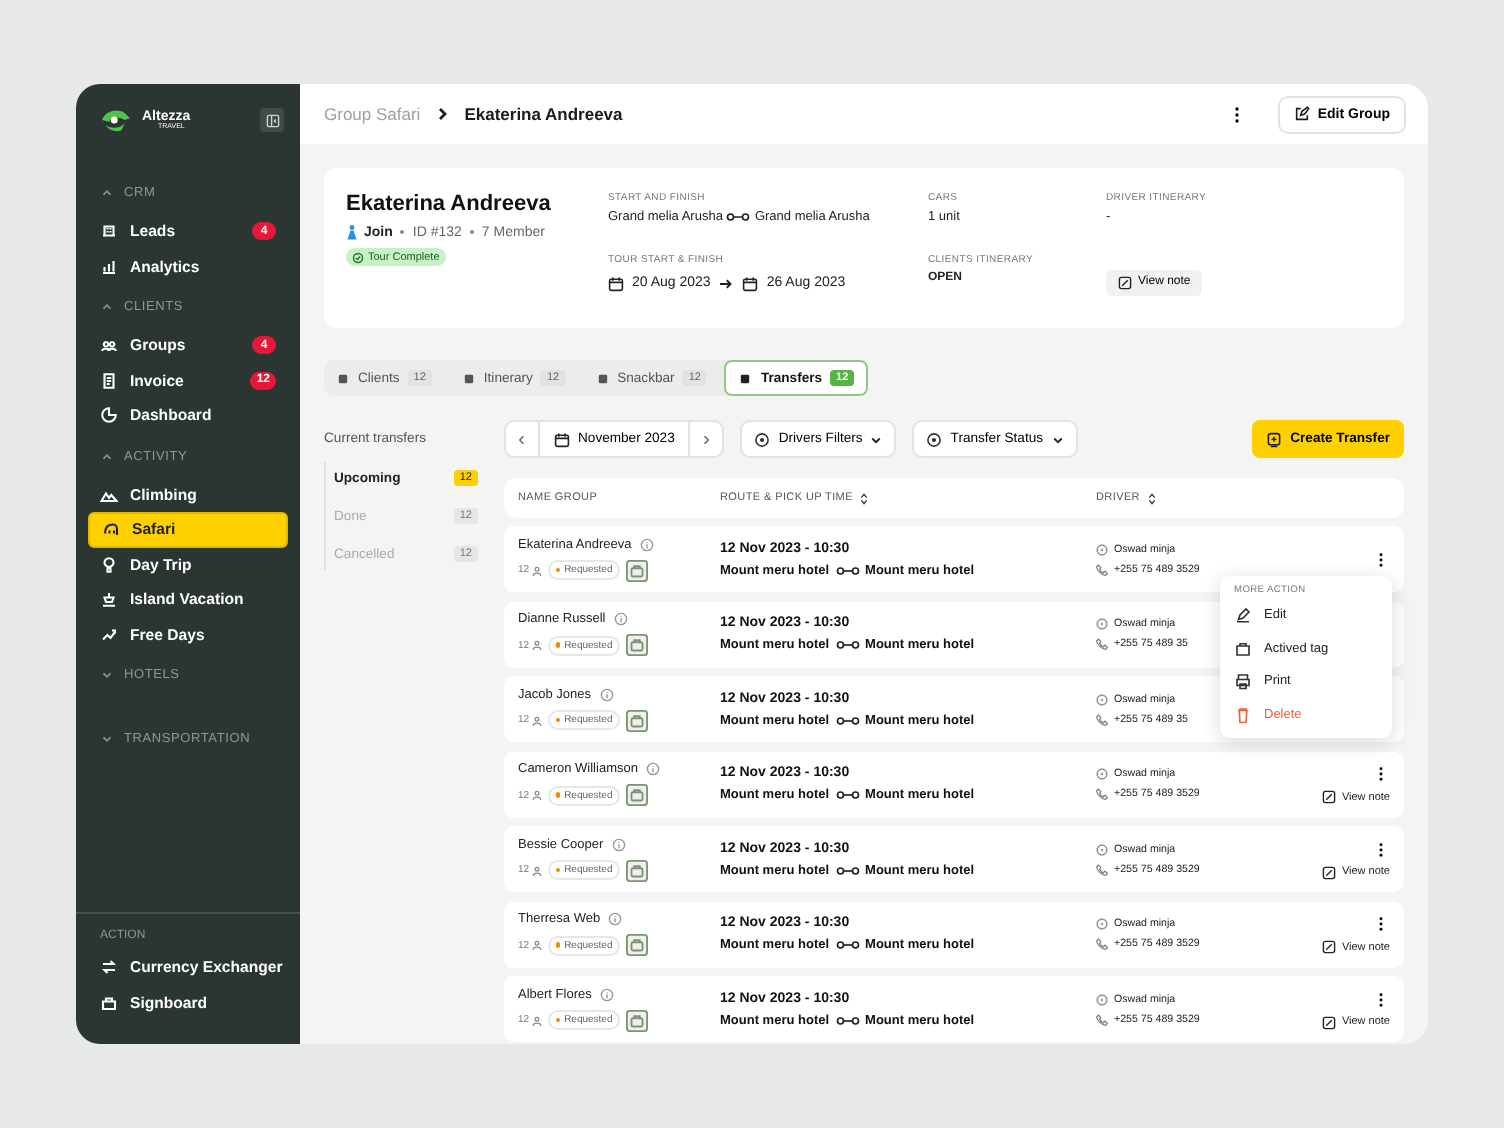 The image size is (1504, 1128). I want to click on sidebar-toggle-icon, so click(272, 120).